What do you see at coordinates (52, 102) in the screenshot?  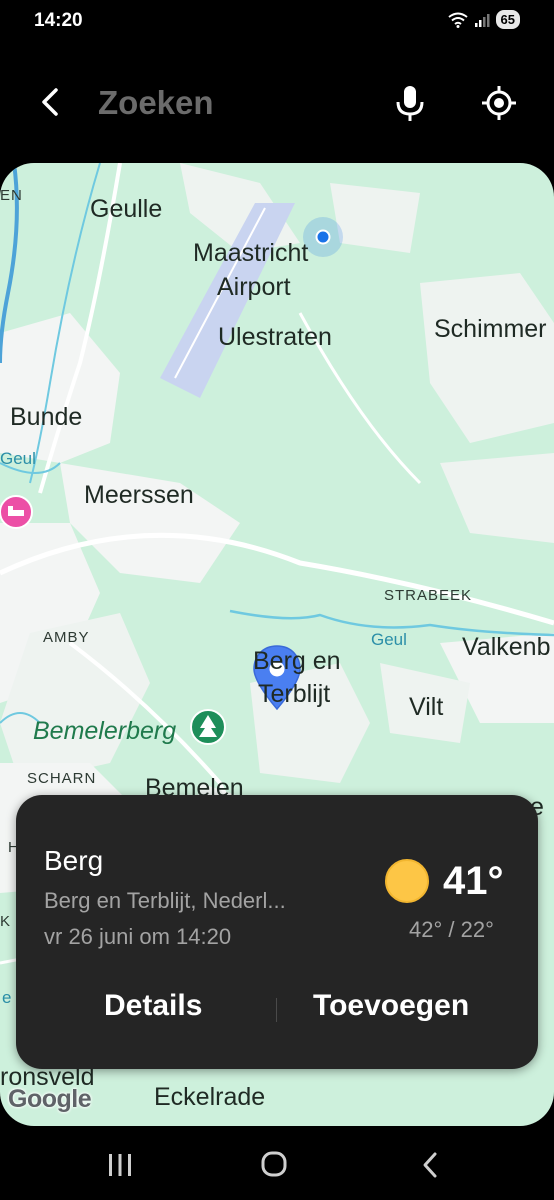 I see `back-arrow-icon` at bounding box center [52, 102].